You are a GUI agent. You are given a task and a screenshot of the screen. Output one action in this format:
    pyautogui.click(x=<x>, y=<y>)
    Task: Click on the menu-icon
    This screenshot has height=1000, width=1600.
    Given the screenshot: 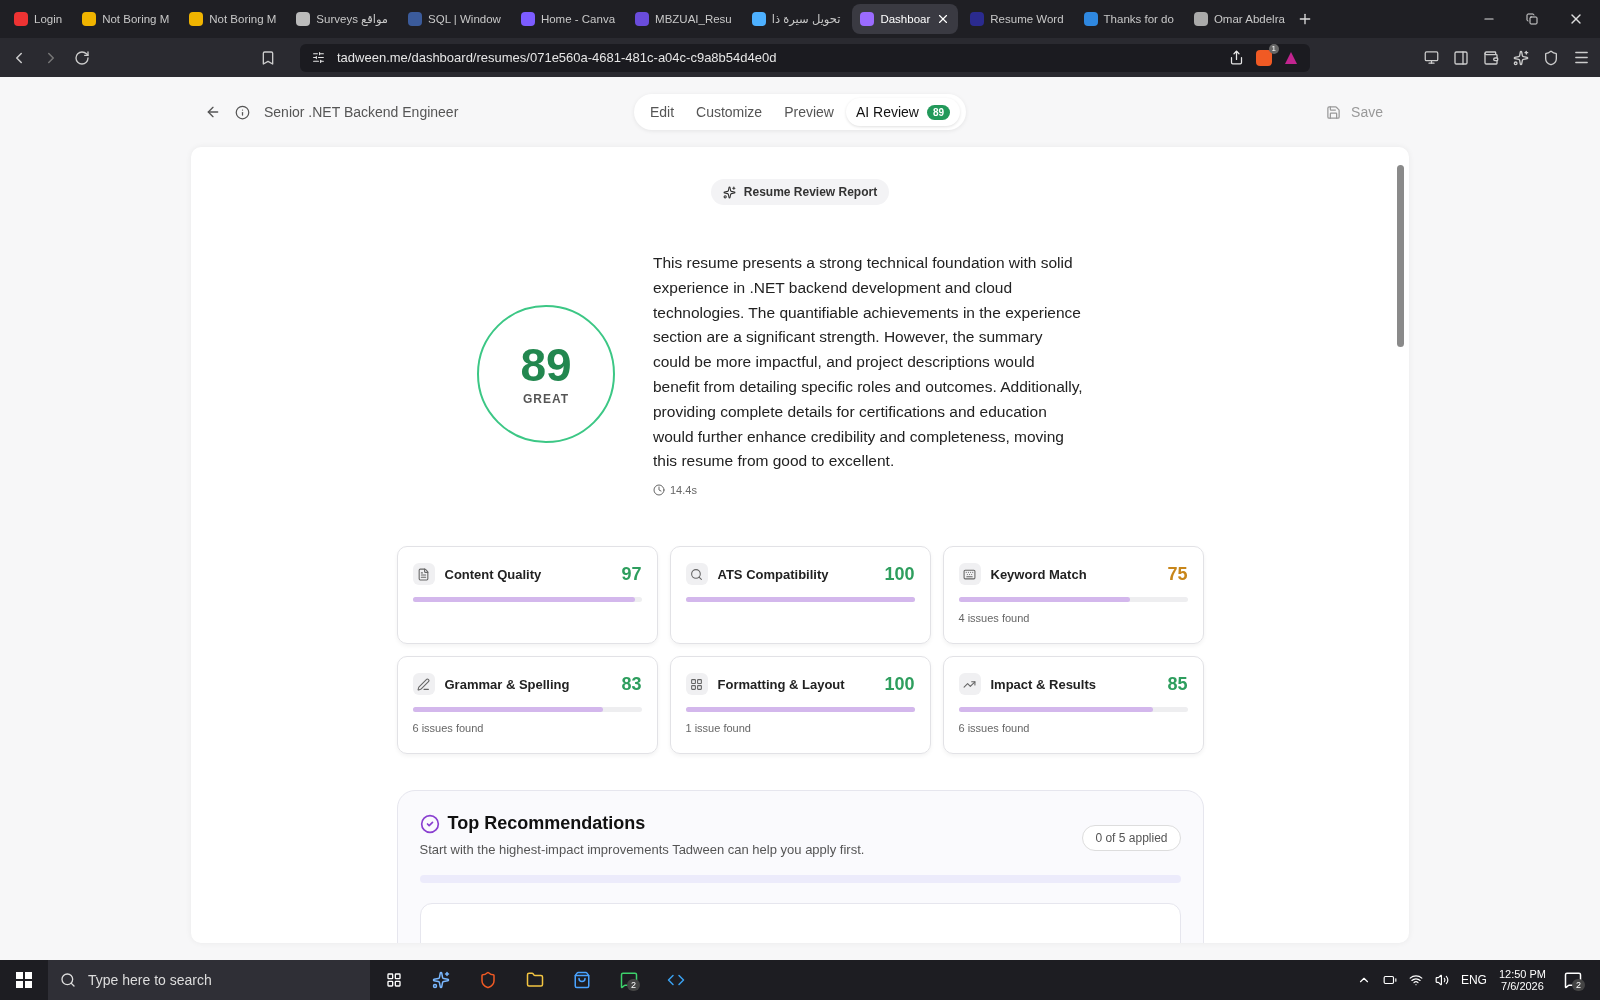 What is the action you would take?
    pyautogui.click(x=1581, y=57)
    